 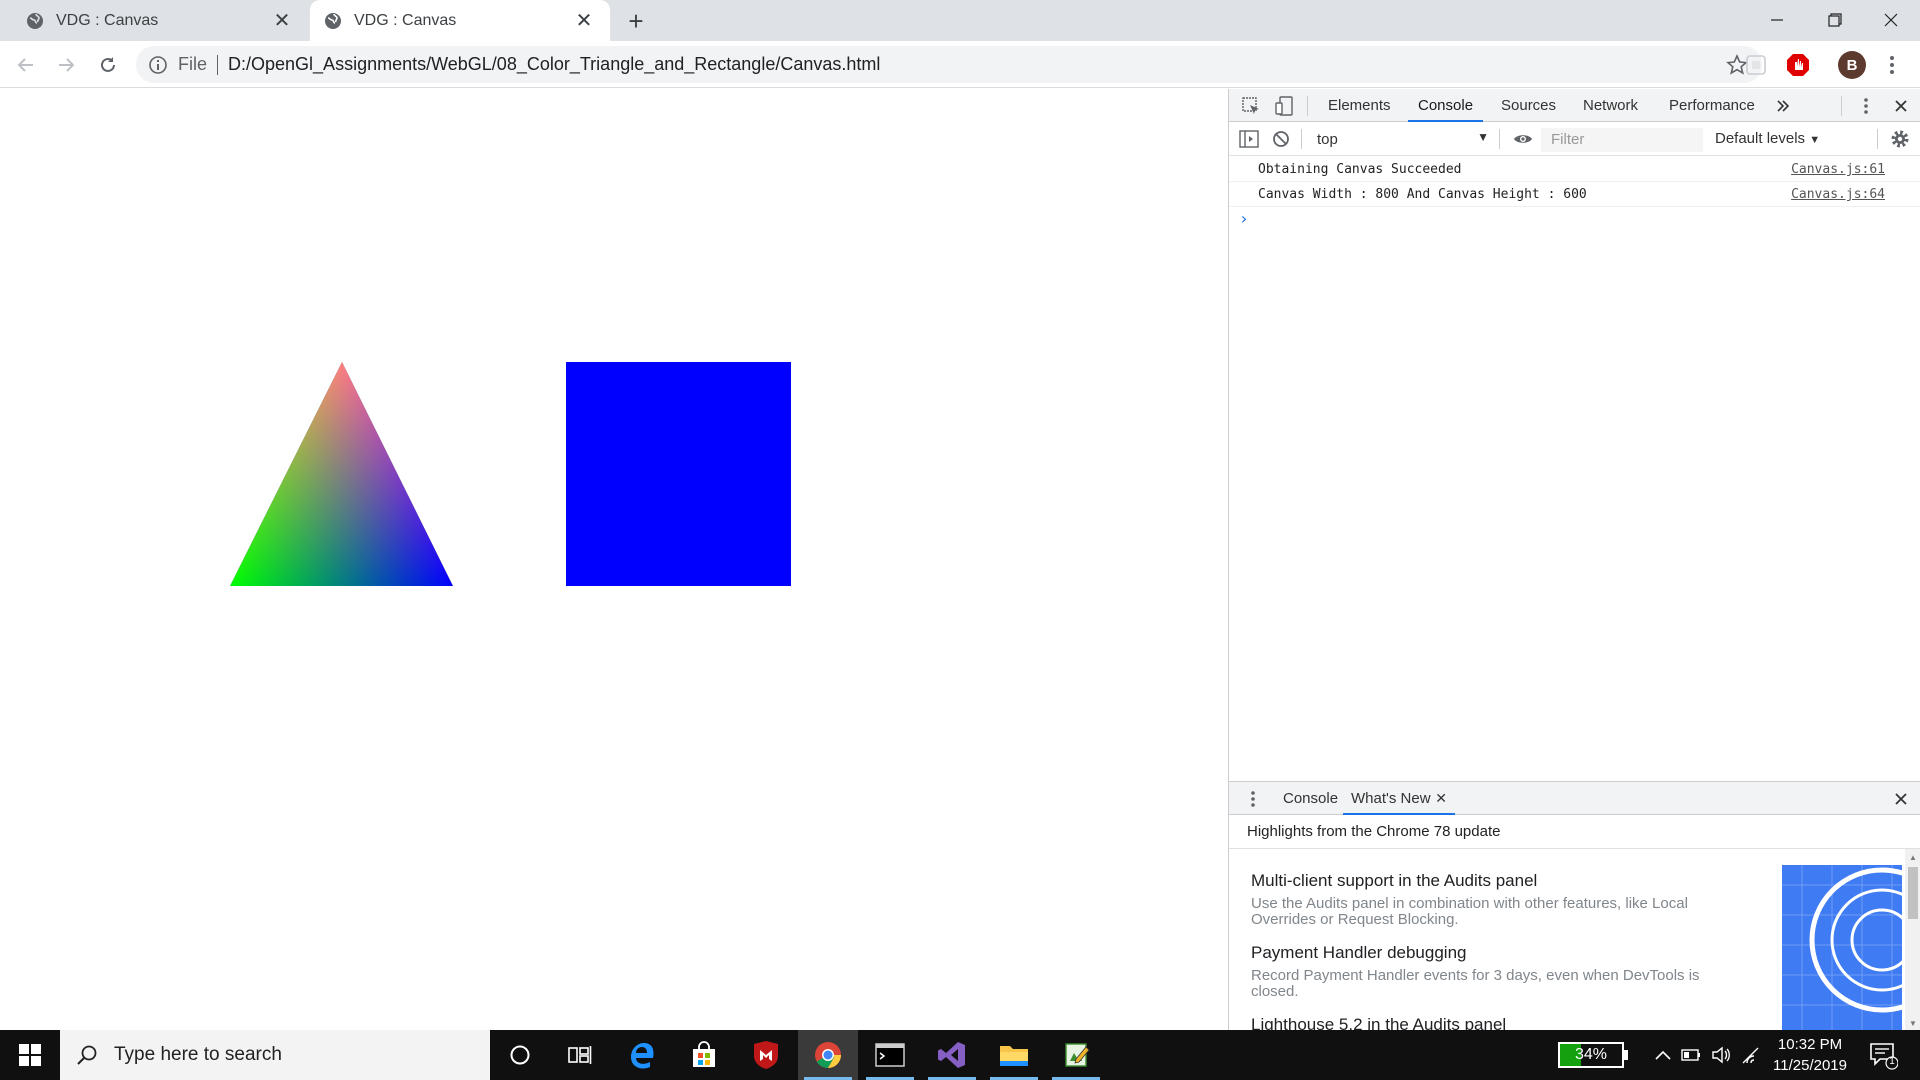 I want to click on taskbar-file-explorer, so click(x=1014, y=1055).